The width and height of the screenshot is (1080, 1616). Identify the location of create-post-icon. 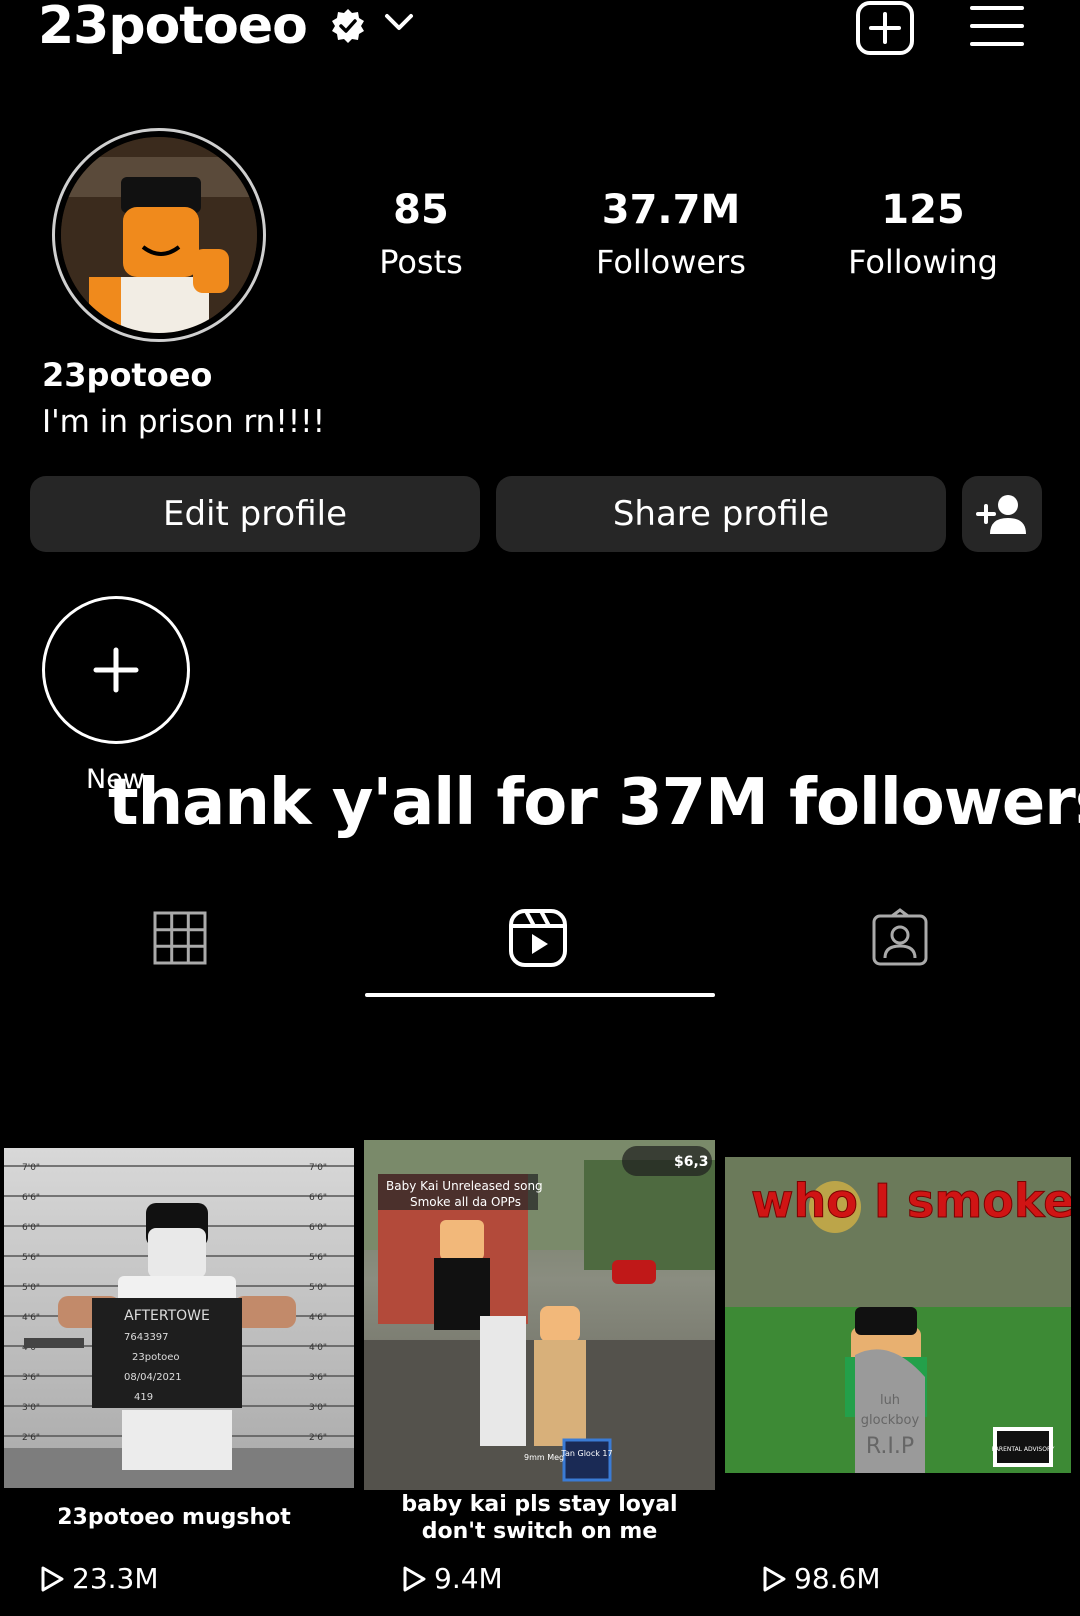
(885, 28).